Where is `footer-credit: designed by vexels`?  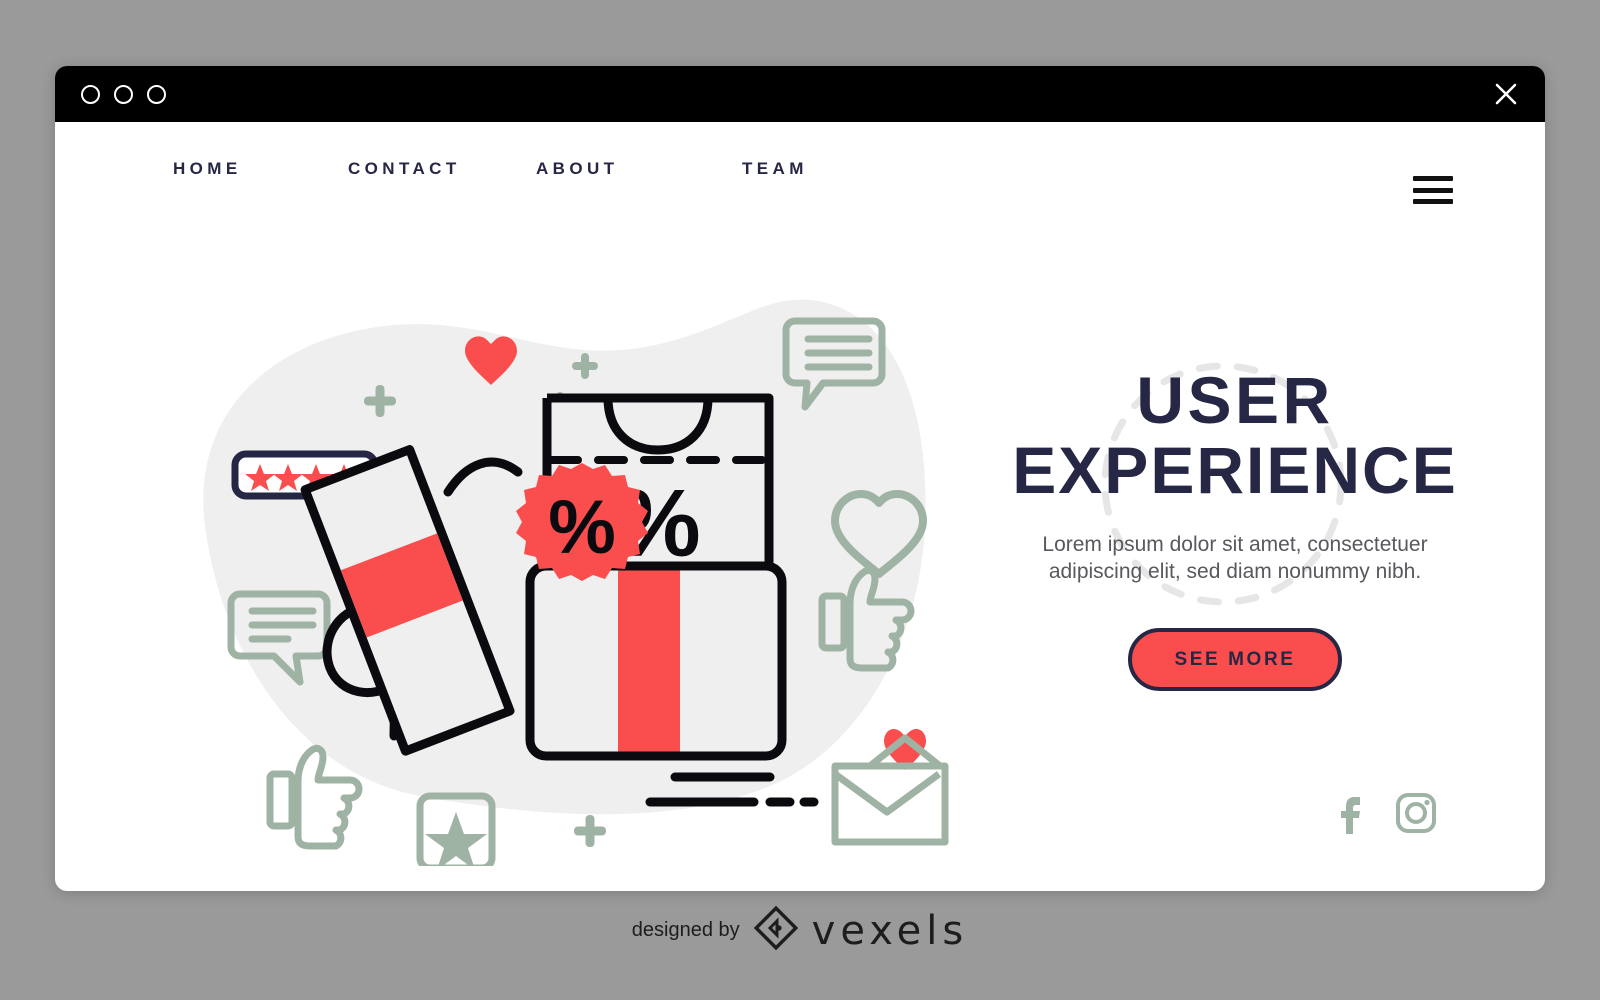
footer-credit: designed by vexels is located at coordinates (800, 930).